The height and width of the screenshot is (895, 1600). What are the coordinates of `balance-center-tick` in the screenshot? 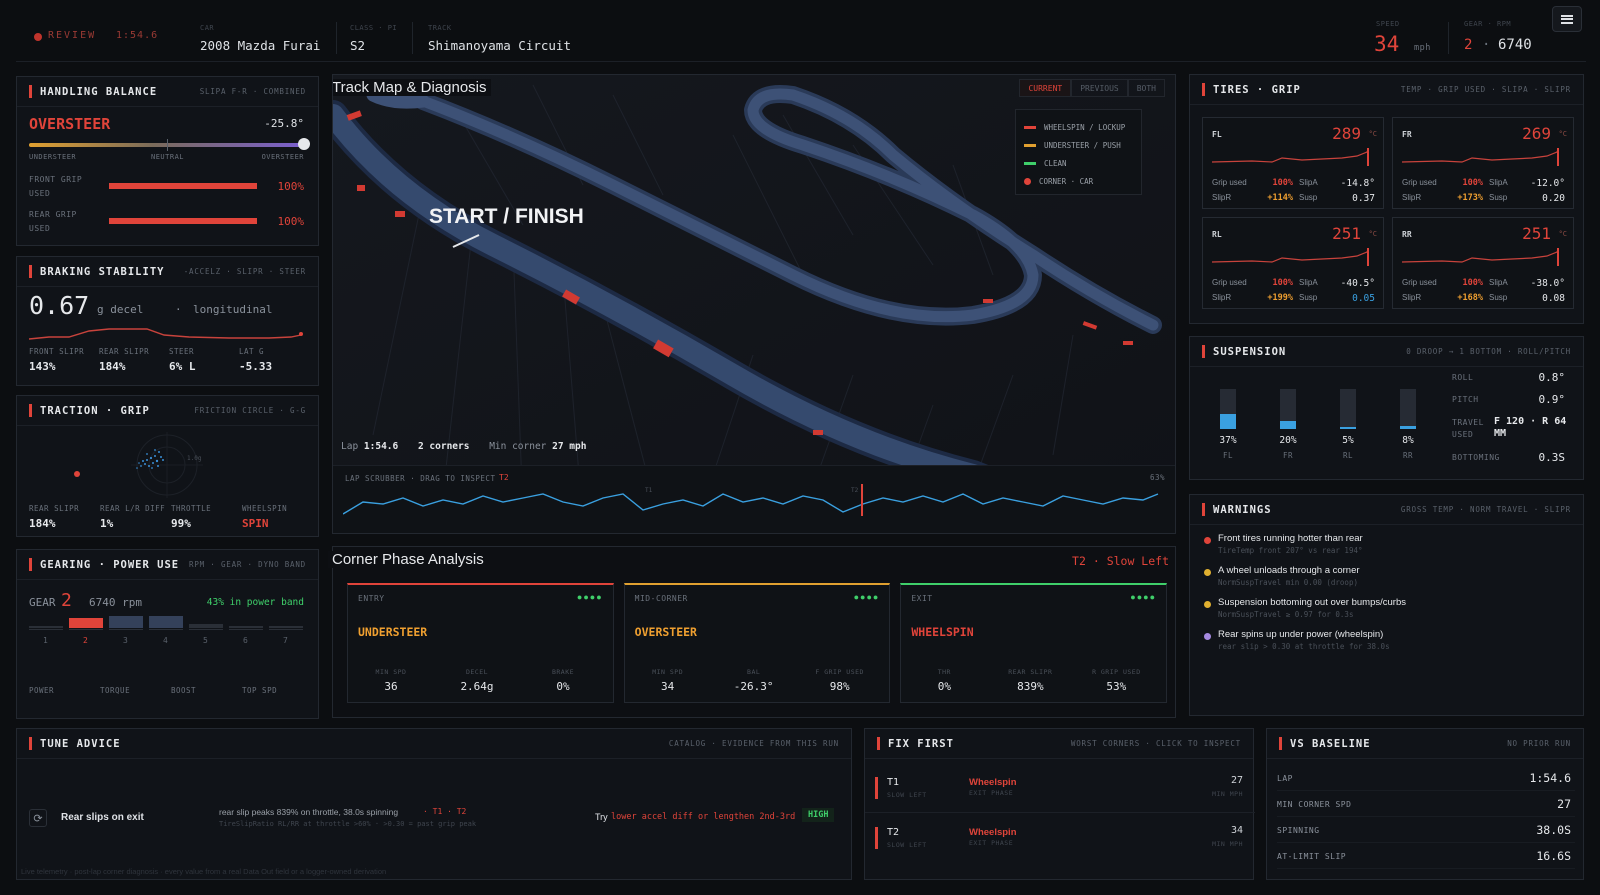 It's located at (167, 145).